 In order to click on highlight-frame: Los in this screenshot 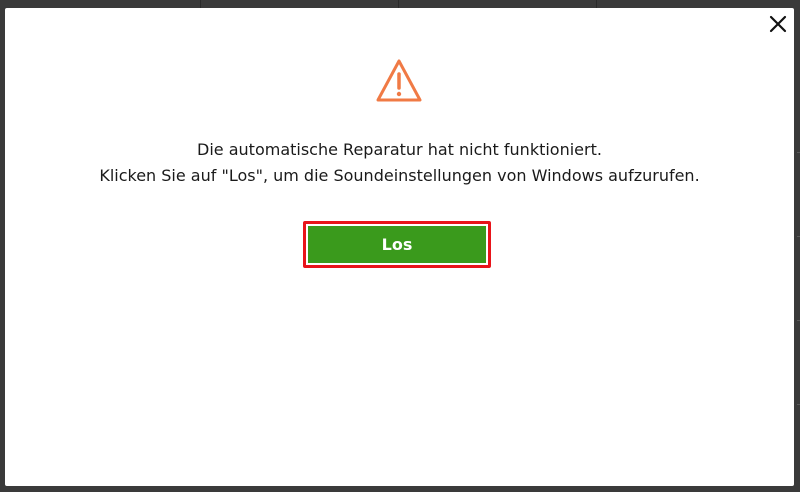, I will do `click(397, 244)`.